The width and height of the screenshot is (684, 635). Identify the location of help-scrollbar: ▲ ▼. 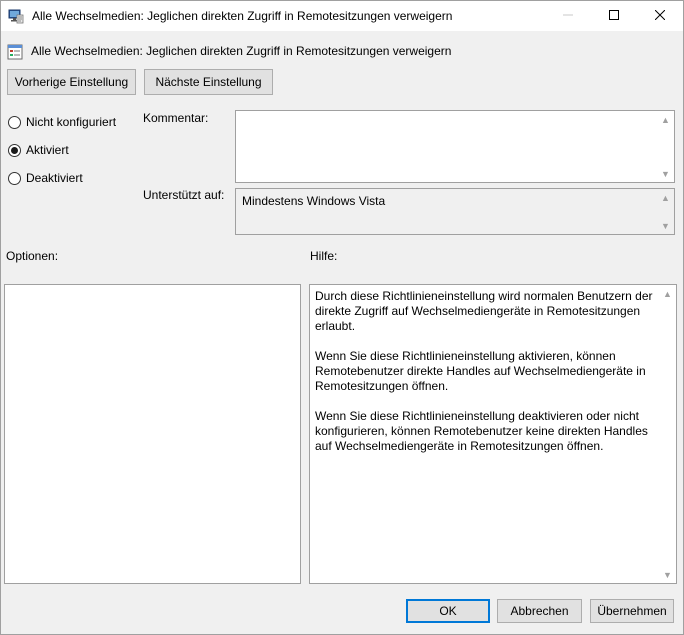
(667, 434).